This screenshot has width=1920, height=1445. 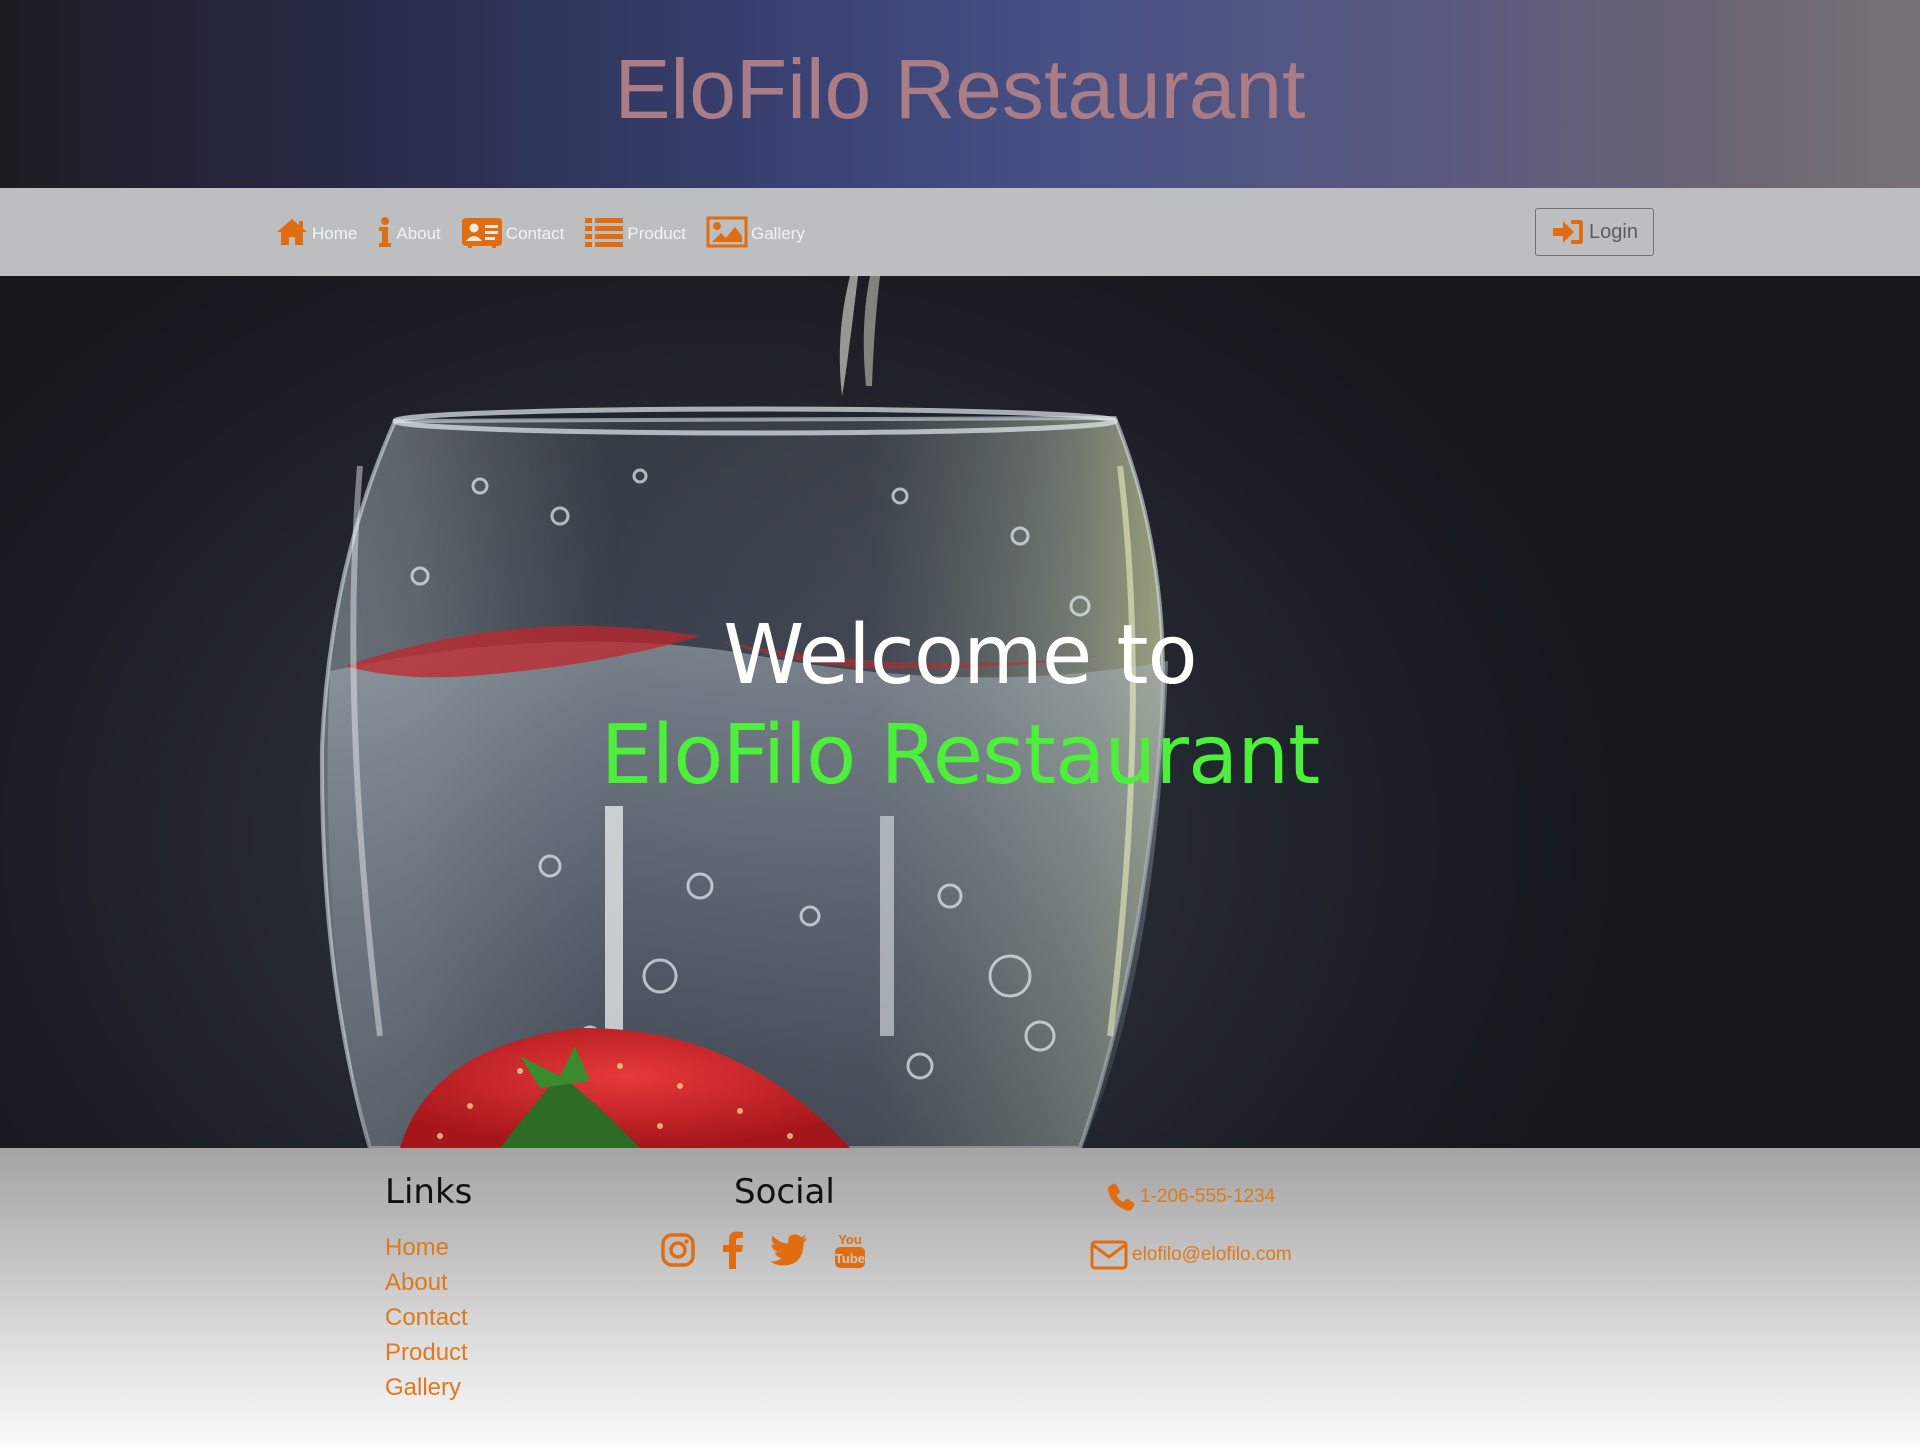 What do you see at coordinates (429, 1192) in the screenshot?
I see `footer-links-heading: Links` at bounding box center [429, 1192].